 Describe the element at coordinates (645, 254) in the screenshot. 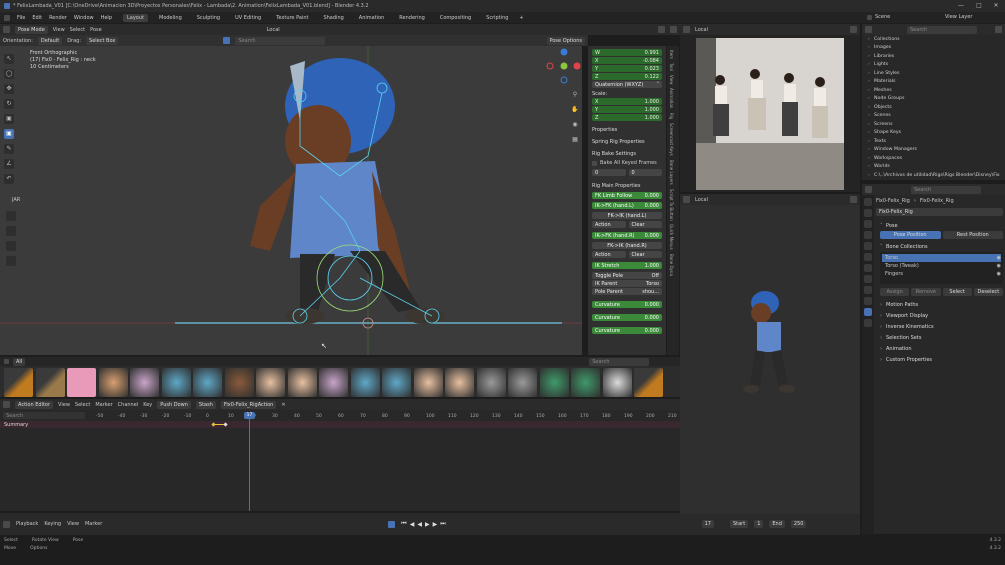

I see `clear-r-button: Clear` at that location.